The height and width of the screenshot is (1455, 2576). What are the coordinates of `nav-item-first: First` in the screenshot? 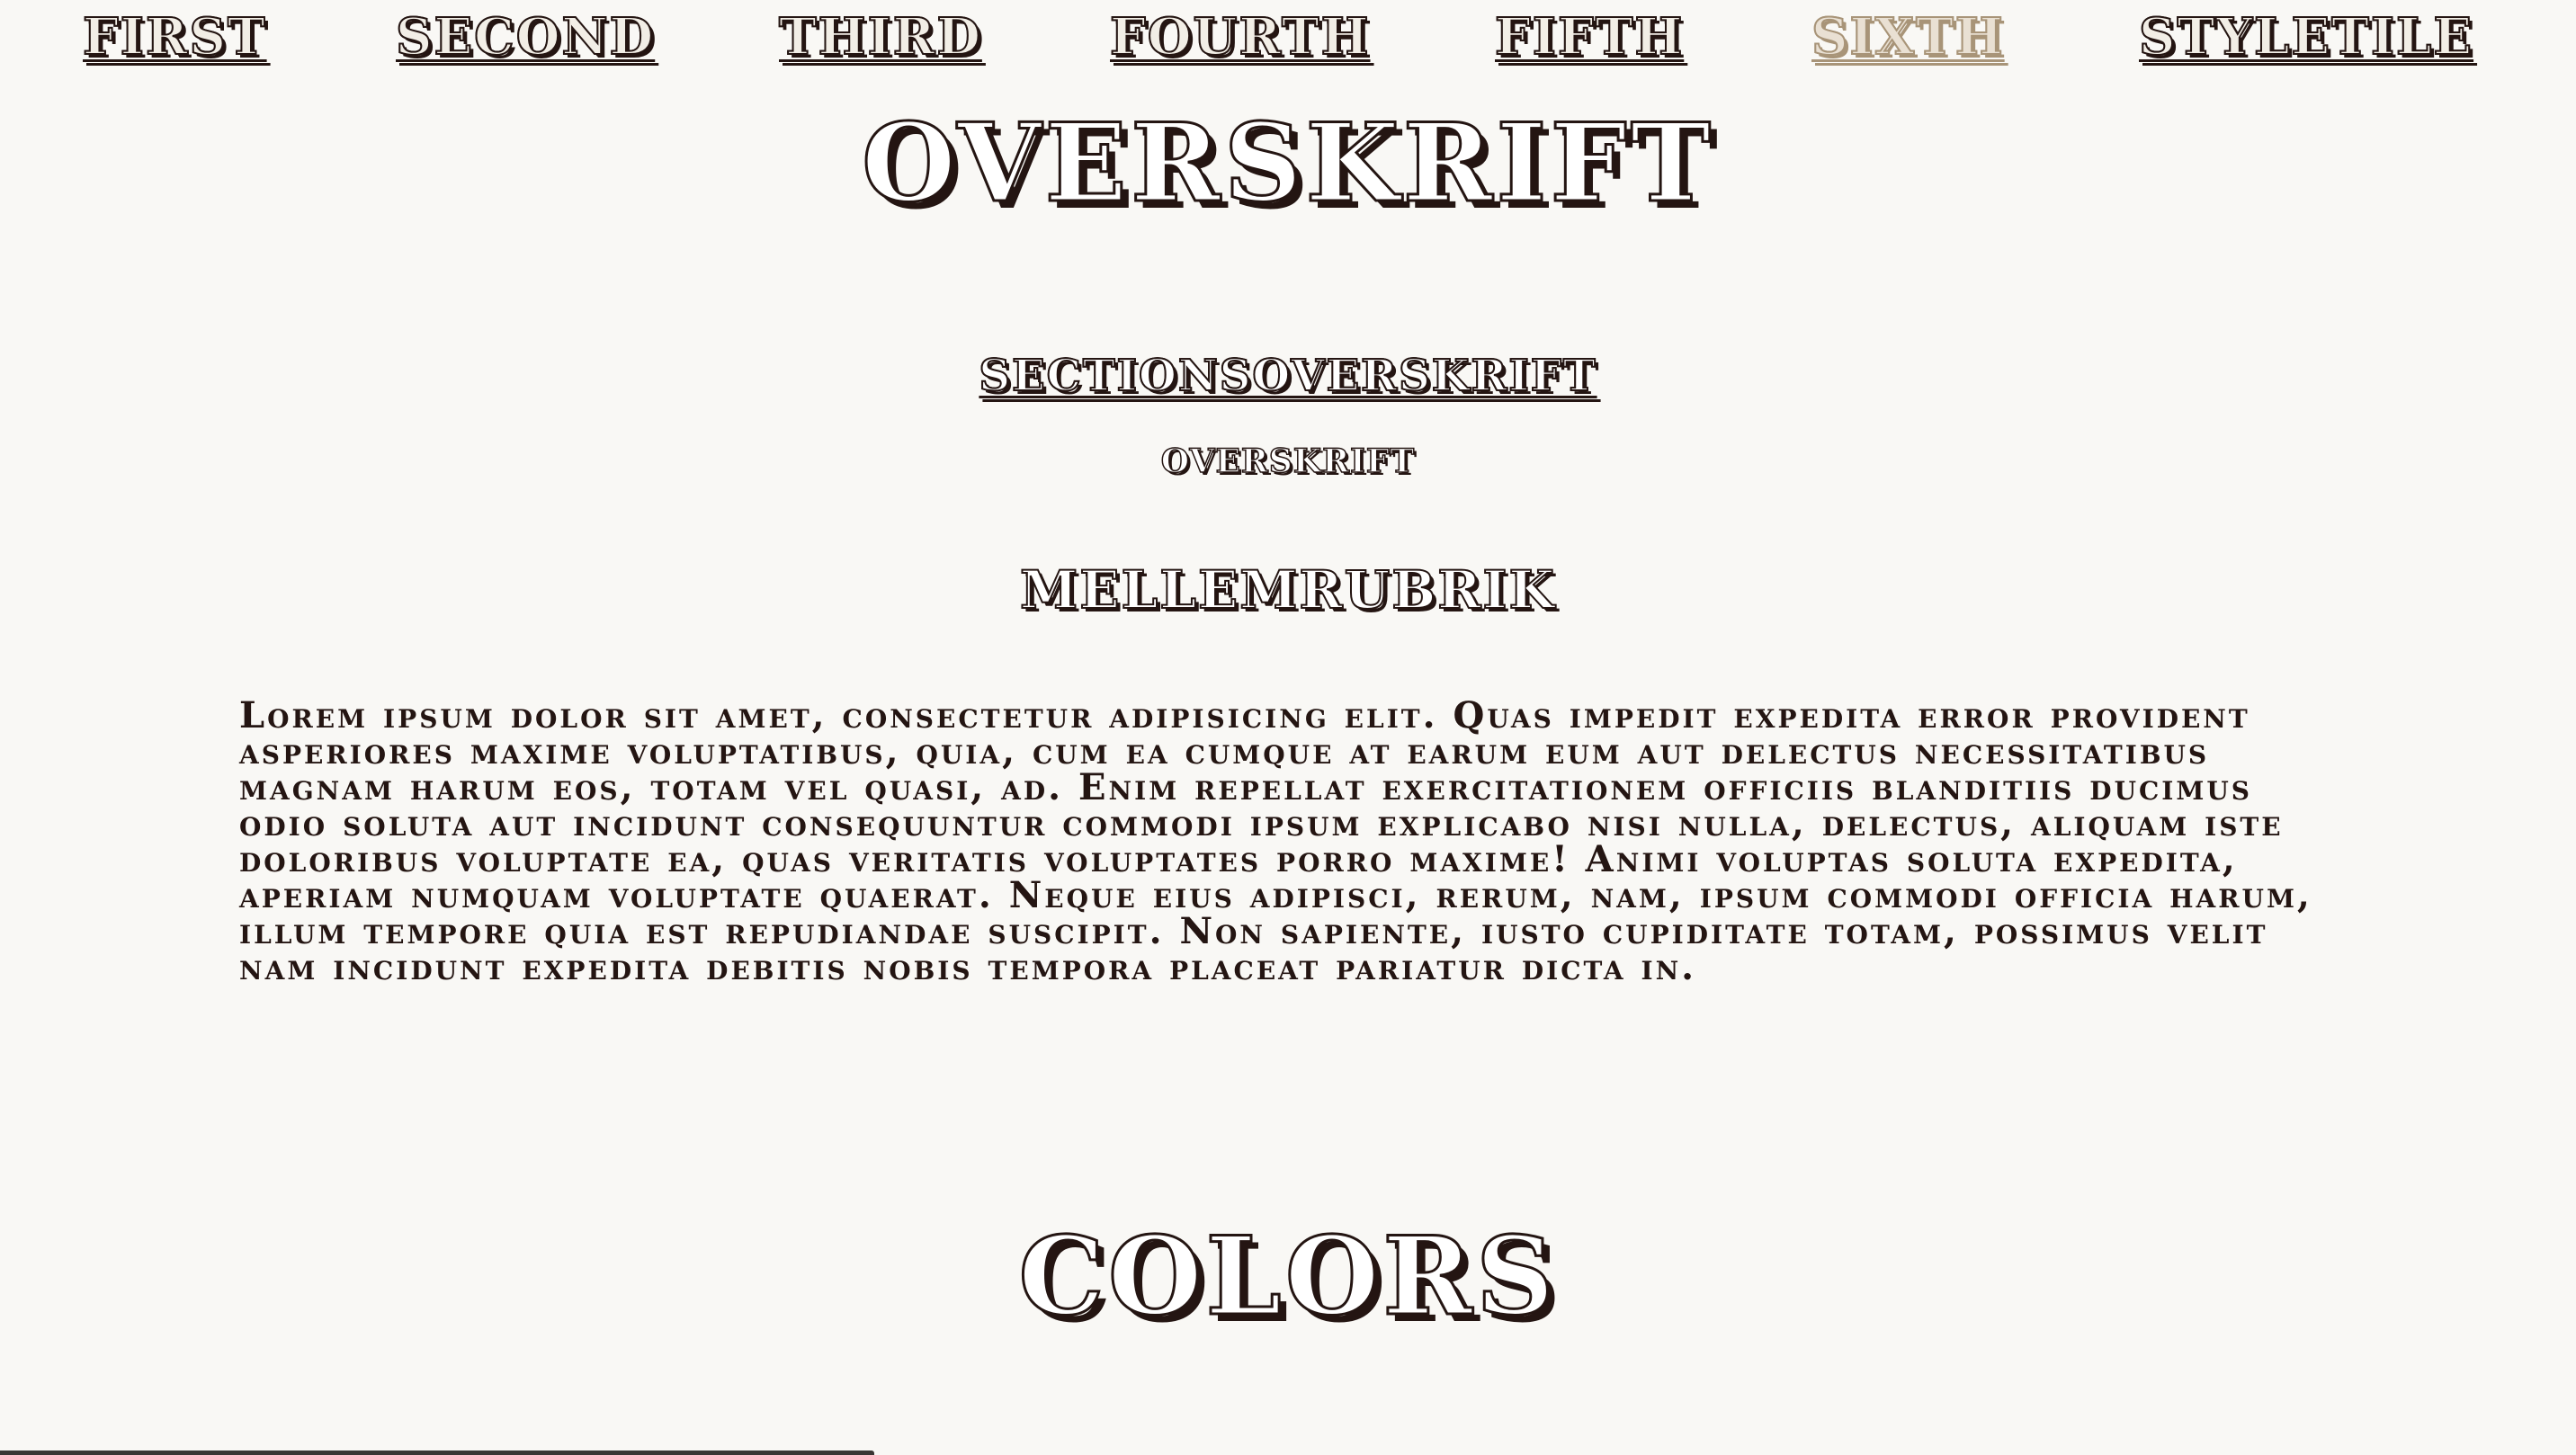 It's located at (174, 36).